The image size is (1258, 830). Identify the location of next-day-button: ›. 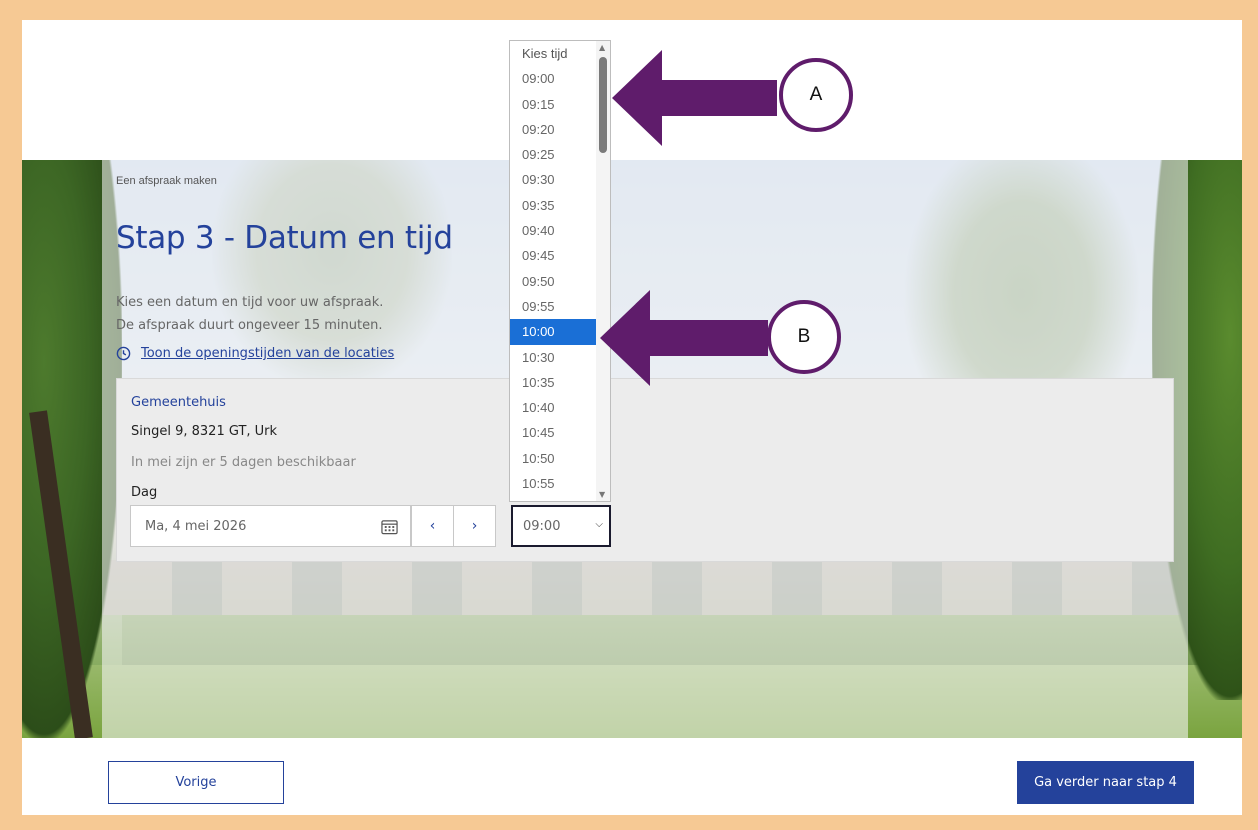
(474, 526).